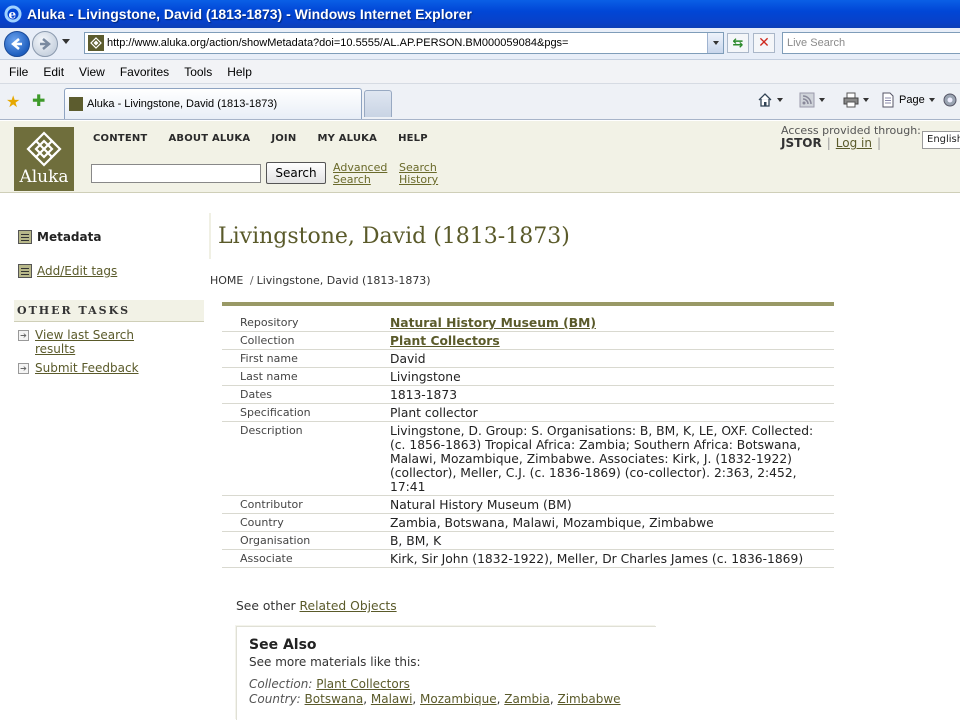  Describe the element at coordinates (458, 699) in the screenshot. I see `country-link-mozambique: Mozambique` at that location.